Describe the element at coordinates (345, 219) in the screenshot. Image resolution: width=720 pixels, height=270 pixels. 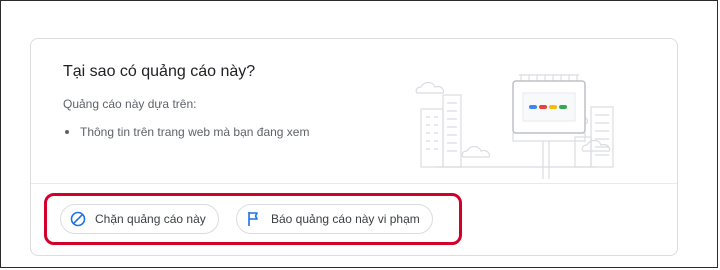
I see `report-ad-label: Báo quảng cáo này vi phạm` at that location.